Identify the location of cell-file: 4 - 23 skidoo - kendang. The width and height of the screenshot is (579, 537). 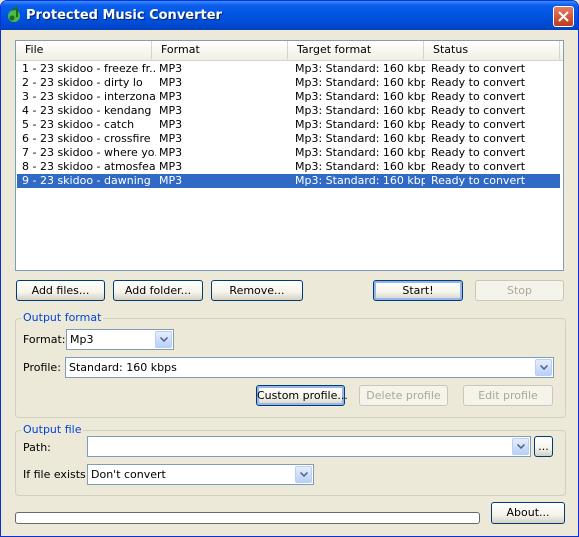
(87, 110).